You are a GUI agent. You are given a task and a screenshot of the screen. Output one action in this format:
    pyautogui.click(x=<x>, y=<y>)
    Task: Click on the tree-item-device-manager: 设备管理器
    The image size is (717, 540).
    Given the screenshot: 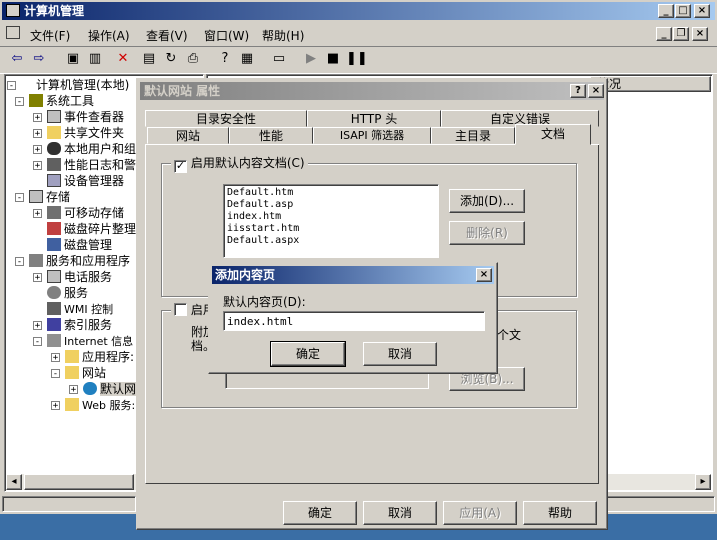 What is the action you would take?
    pyautogui.click(x=78, y=181)
    